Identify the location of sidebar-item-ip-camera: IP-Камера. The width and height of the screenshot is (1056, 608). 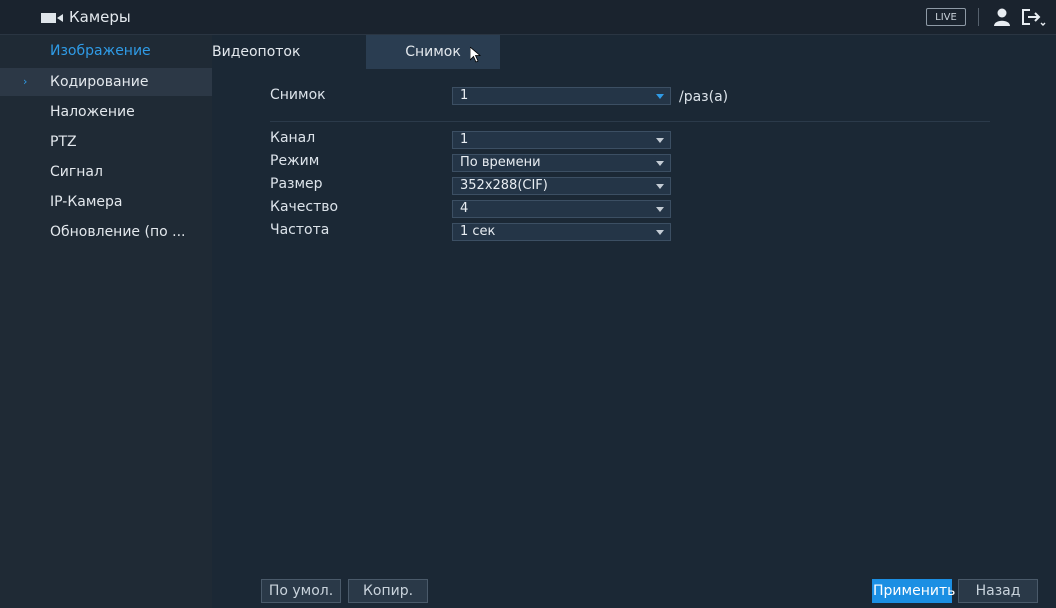
(106, 202).